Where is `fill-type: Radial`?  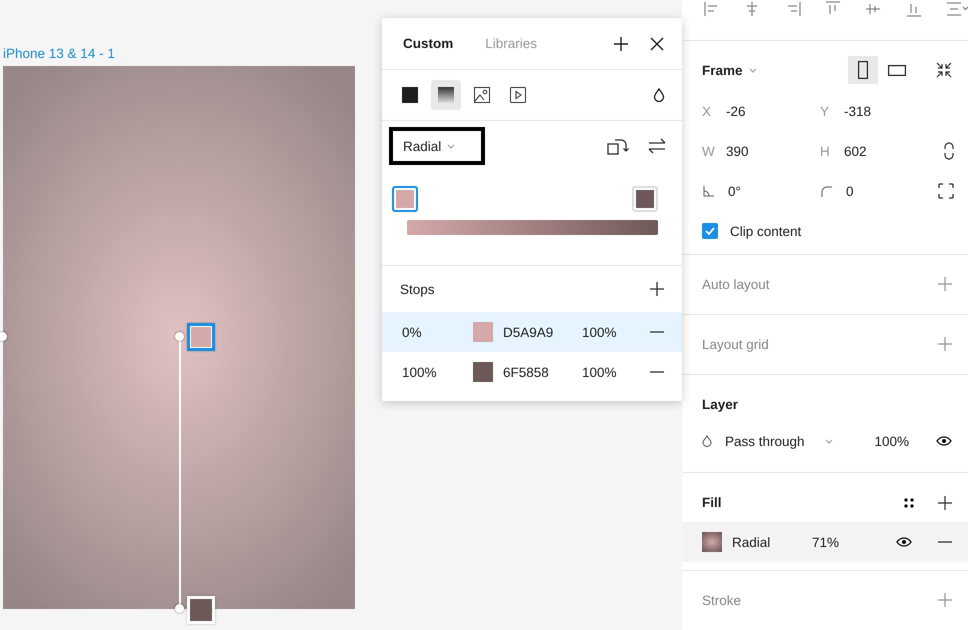 fill-type: Radial is located at coordinates (767, 542).